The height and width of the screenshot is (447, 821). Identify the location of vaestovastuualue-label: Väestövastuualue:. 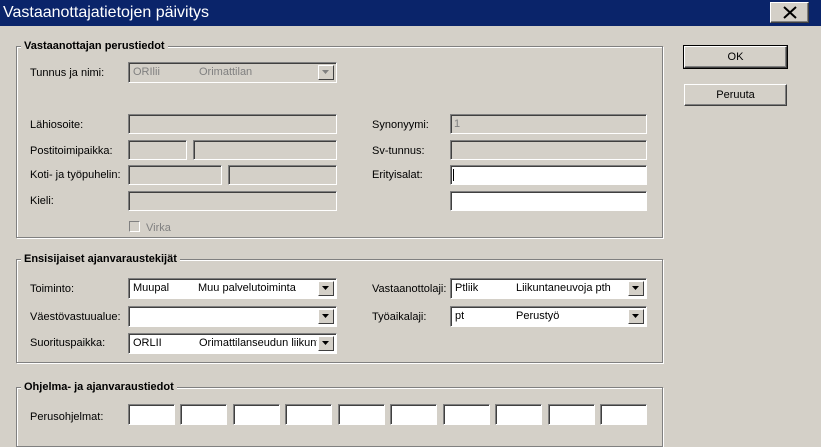
(75, 317).